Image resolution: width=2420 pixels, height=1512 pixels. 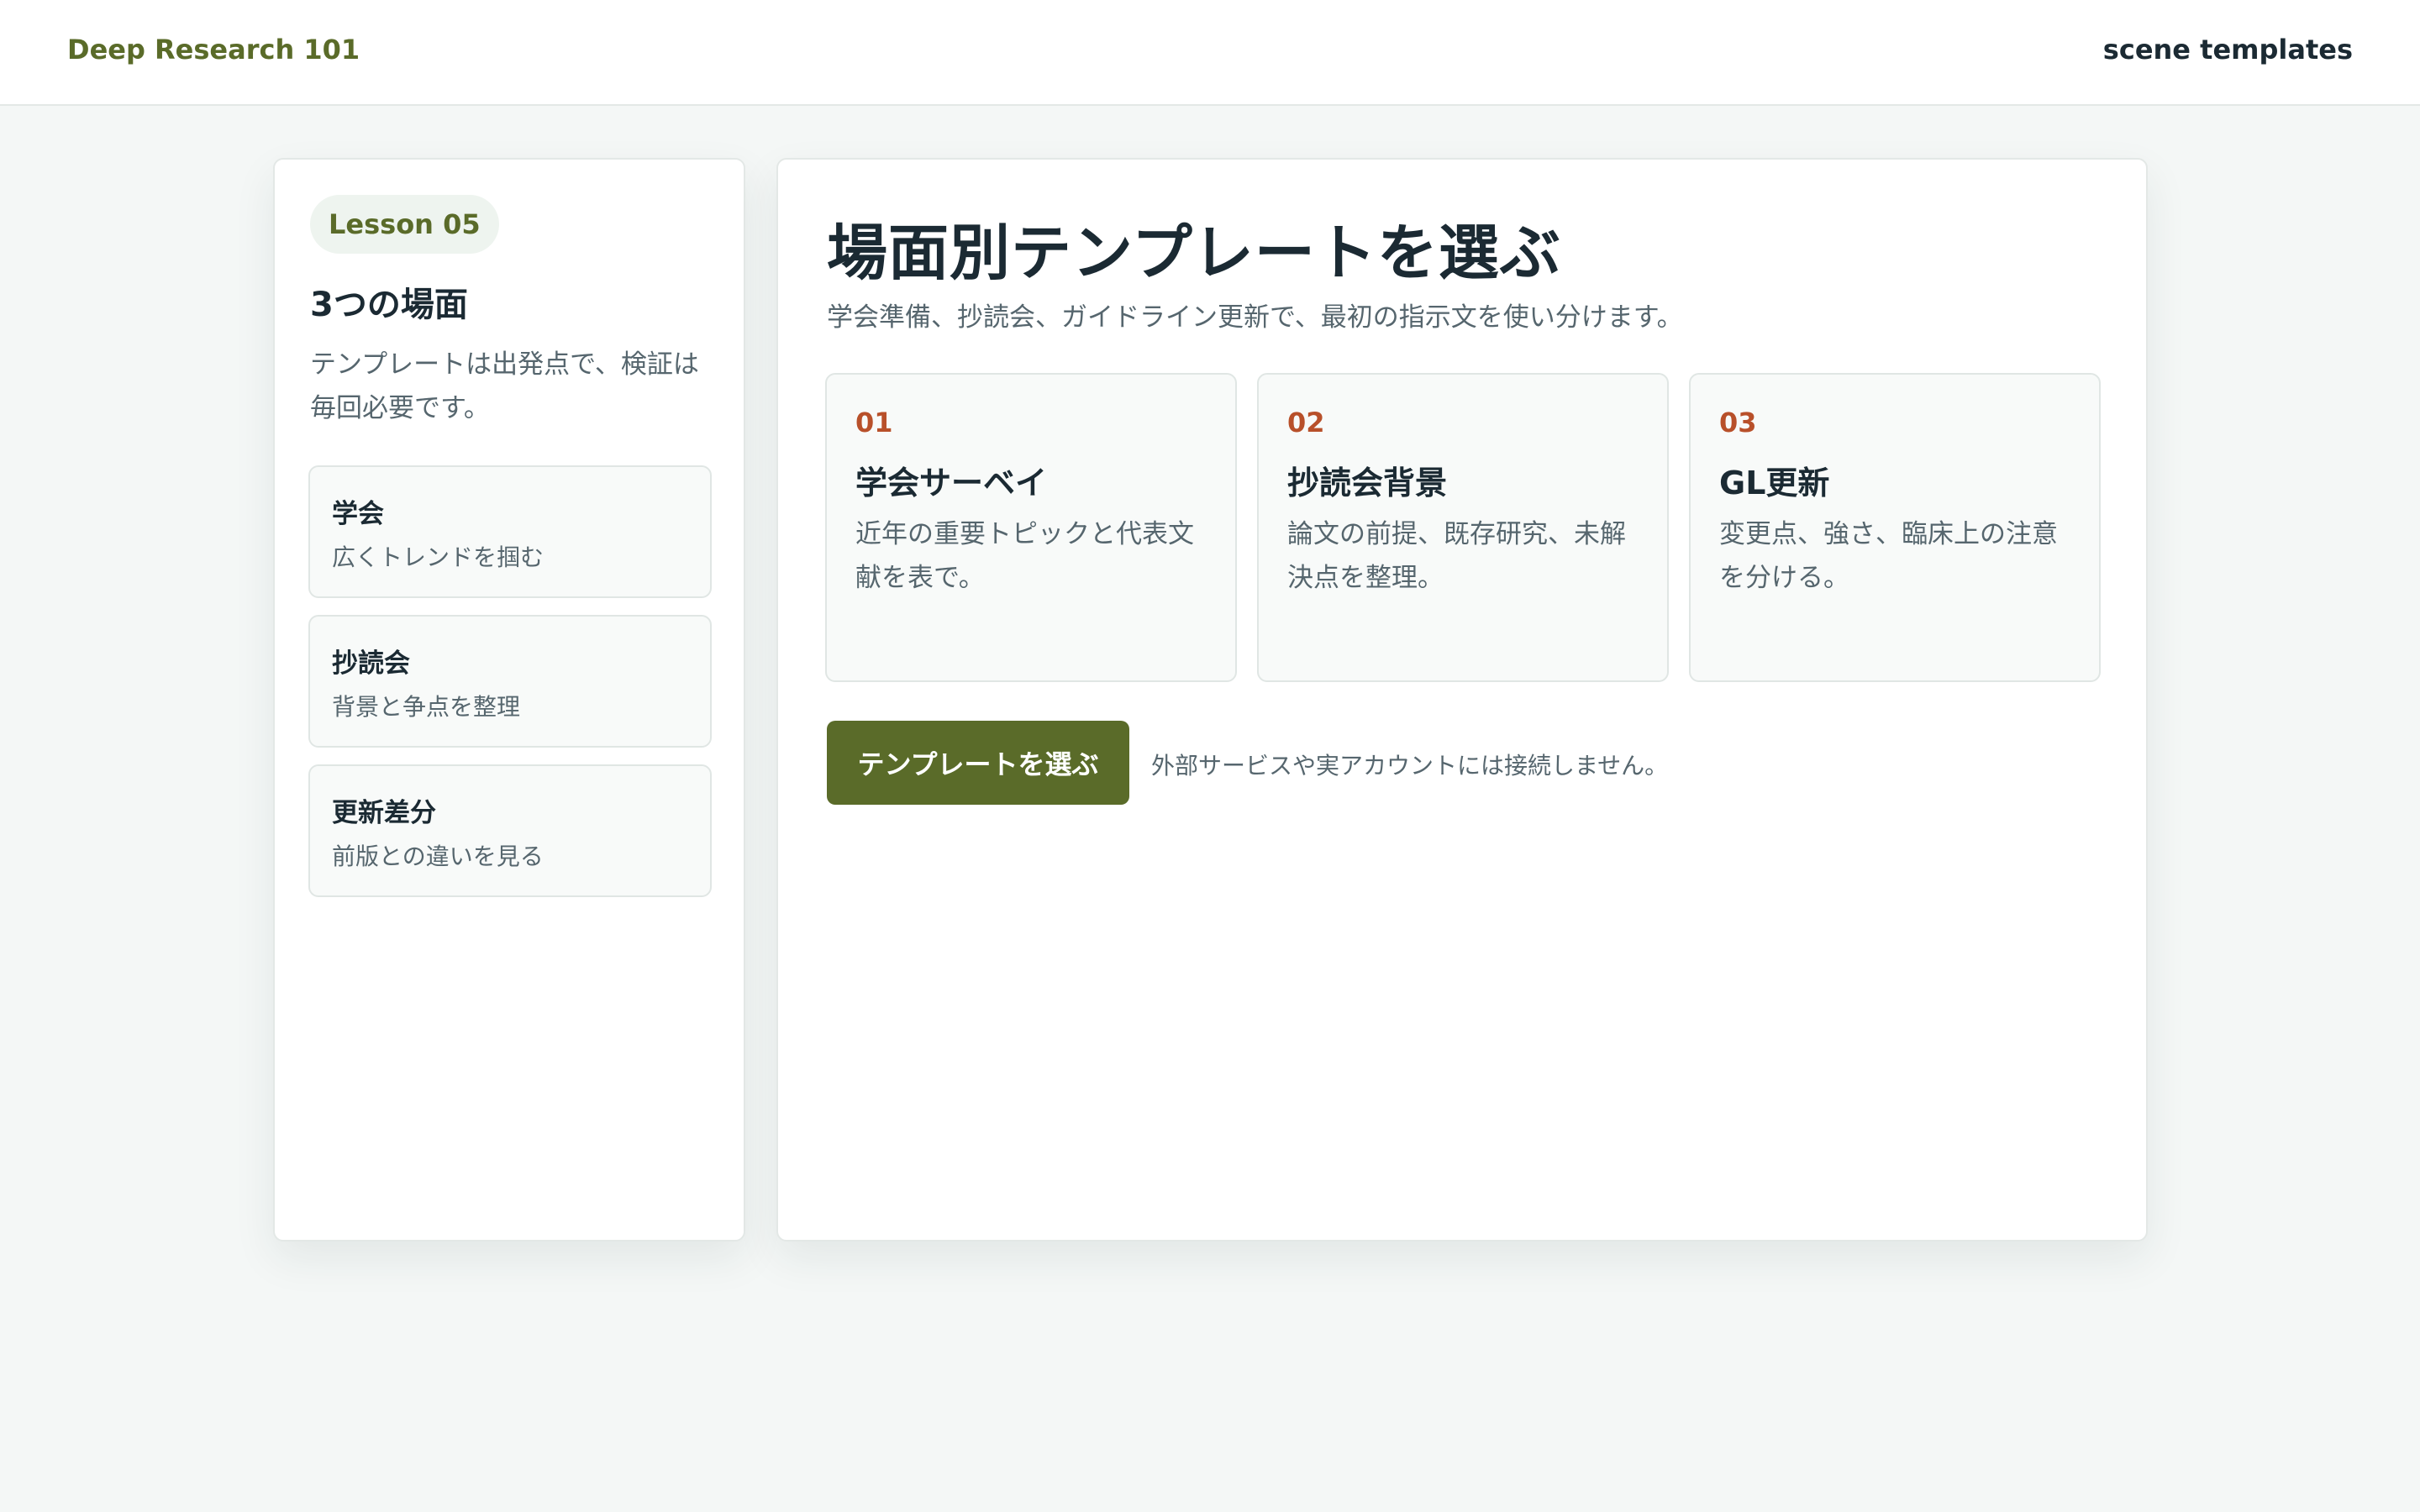 I want to click on card-description: 論文の前提、既存研究、未解決点を整理。, so click(x=1456, y=556).